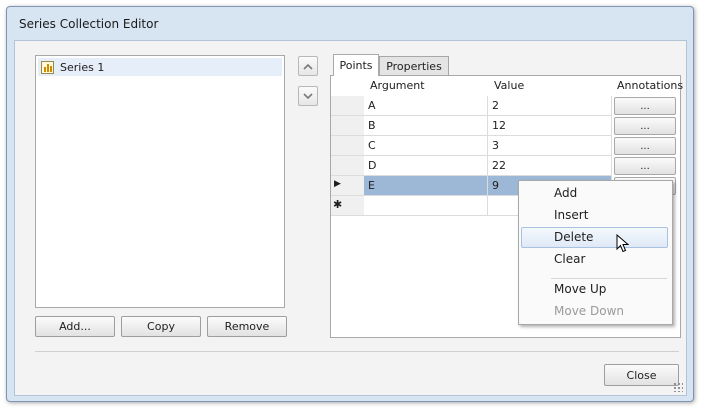 The width and height of the screenshot is (704, 414). I want to click on series-item-label: Series 1, so click(82, 67).